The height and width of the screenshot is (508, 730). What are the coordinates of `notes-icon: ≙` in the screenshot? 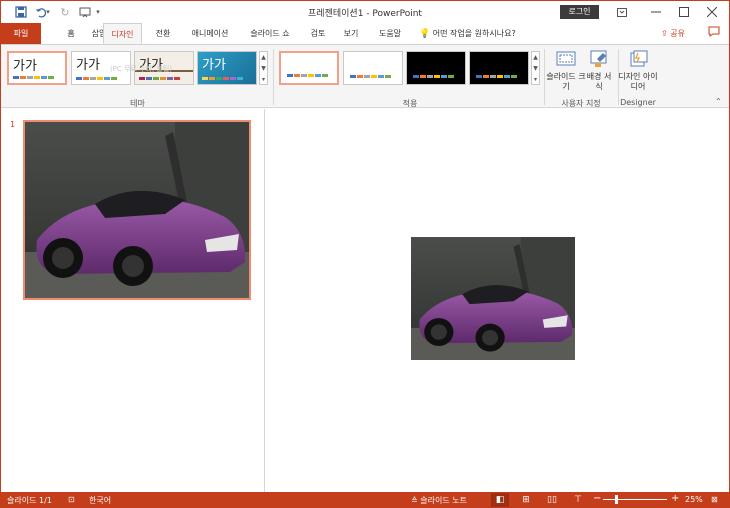 It's located at (414, 500).